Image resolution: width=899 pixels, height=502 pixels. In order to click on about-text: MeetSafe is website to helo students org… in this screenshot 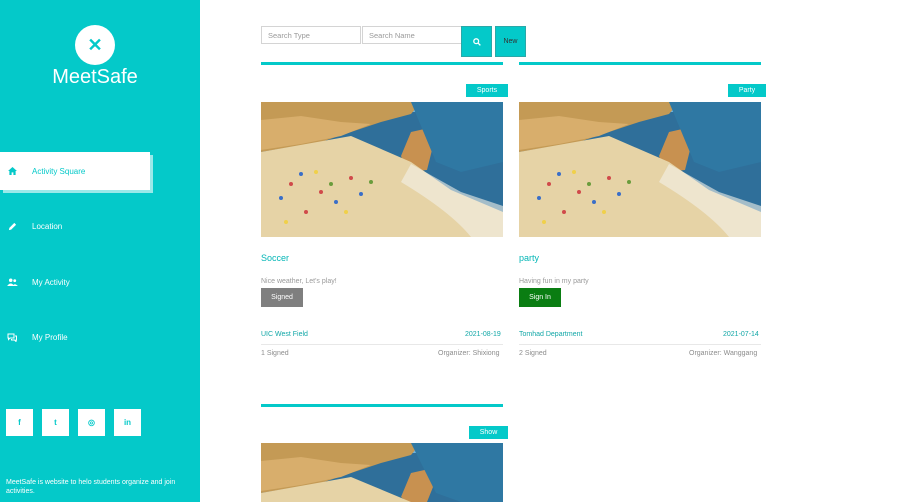, I will do `click(91, 487)`.